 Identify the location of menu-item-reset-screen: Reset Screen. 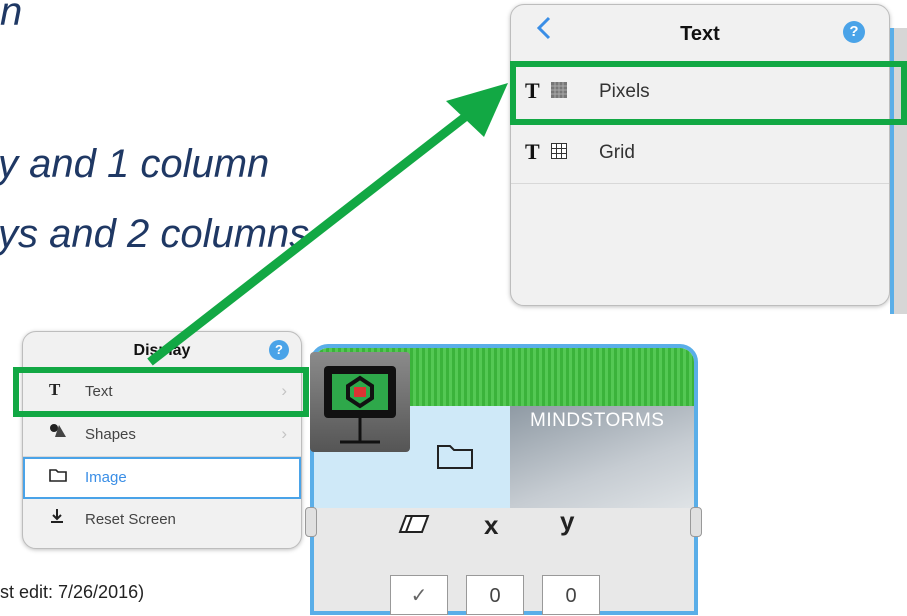
(162, 520).